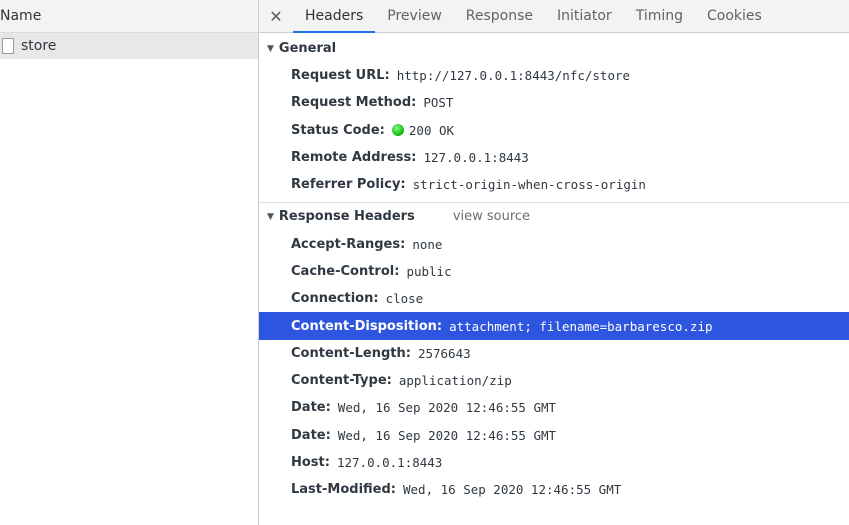  I want to click on header-value: public, so click(429, 271).